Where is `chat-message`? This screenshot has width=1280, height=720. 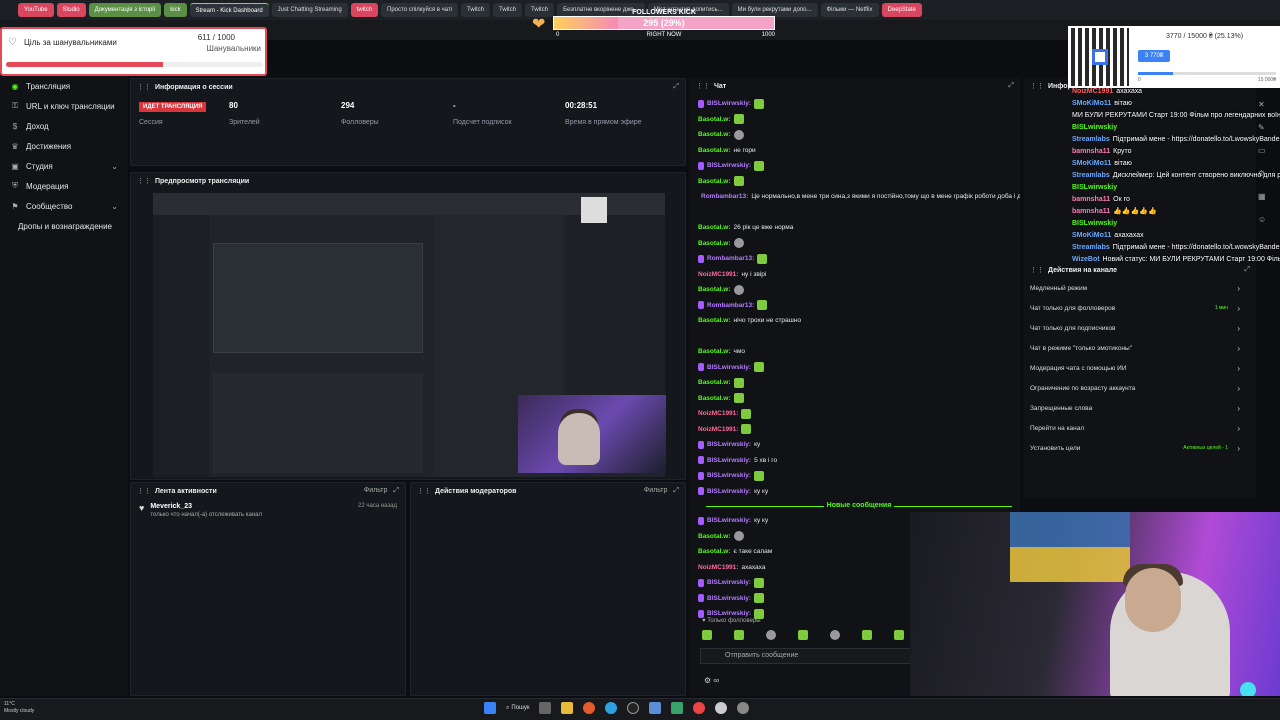
chat-message is located at coordinates (859, 213).